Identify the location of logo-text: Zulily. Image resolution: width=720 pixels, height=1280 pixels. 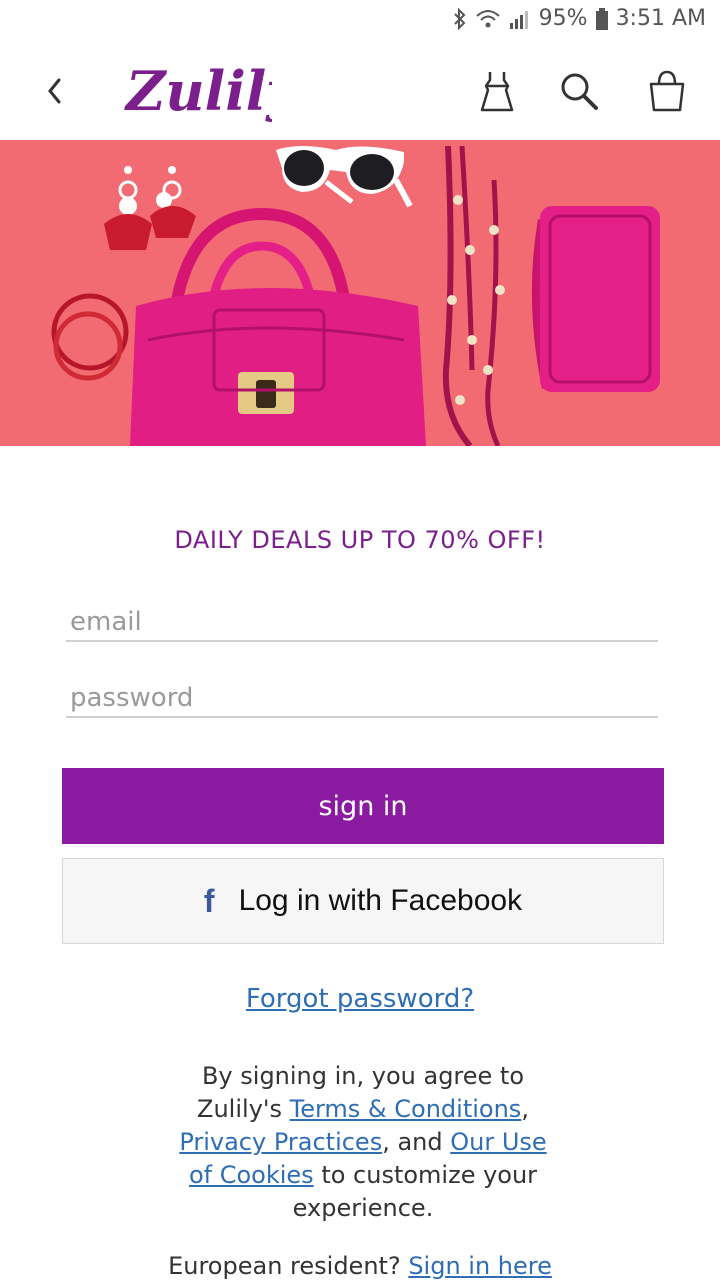
(198, 91).